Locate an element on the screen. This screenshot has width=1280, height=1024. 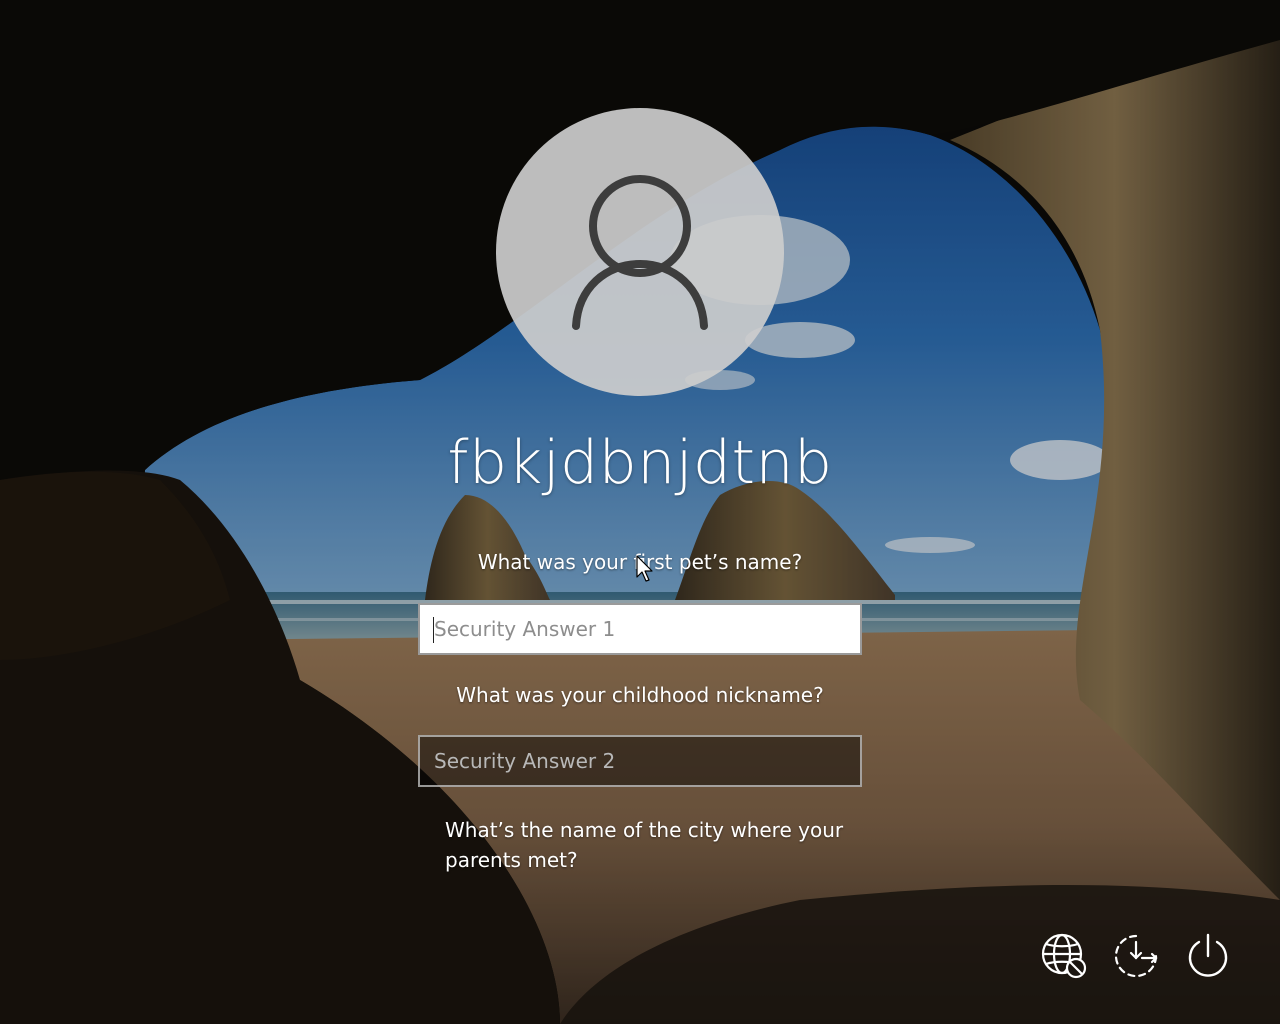
power-button is located at coordinates (1208, 956).